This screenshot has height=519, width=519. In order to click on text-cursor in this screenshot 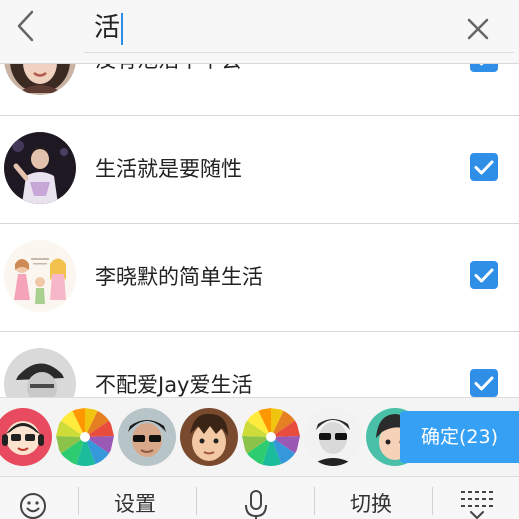, I will do `click(122, 29)`.